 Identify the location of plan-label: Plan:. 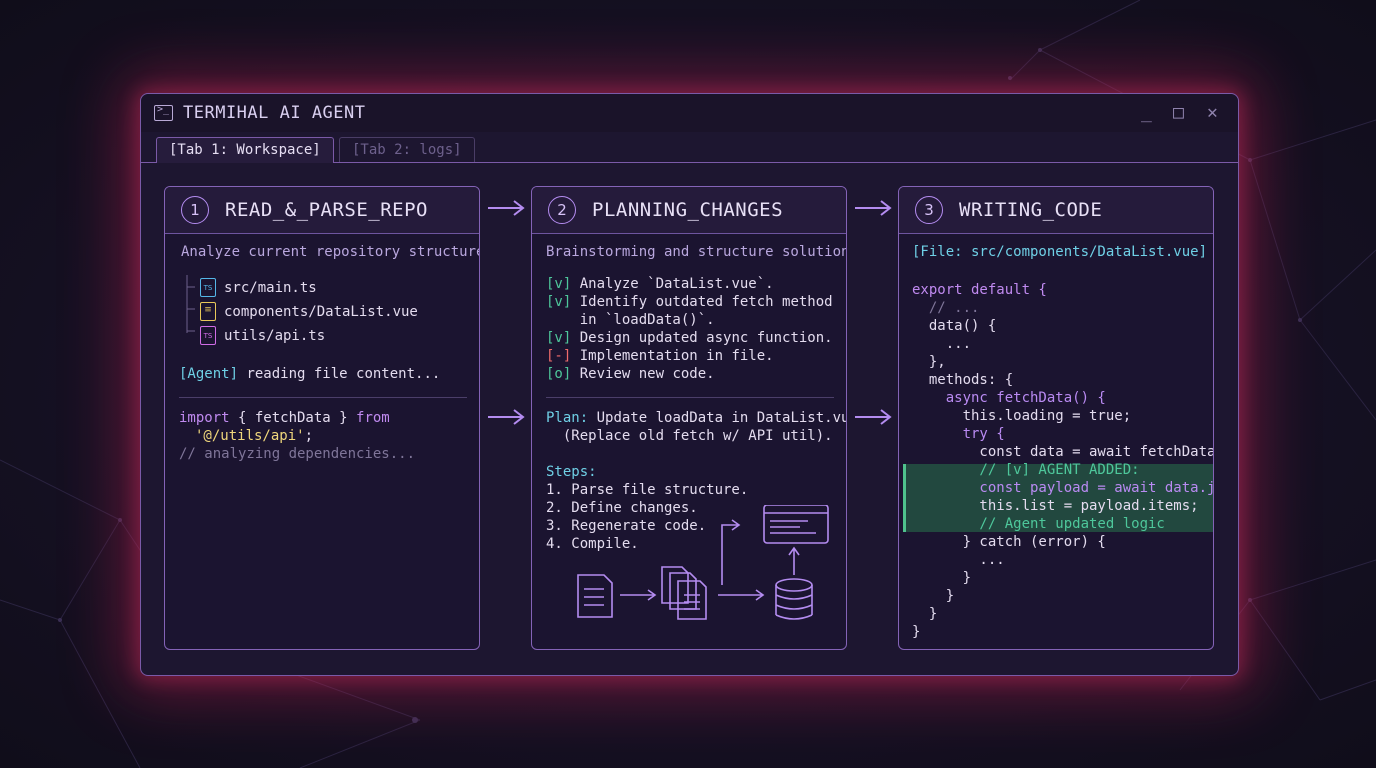
(567, 418).